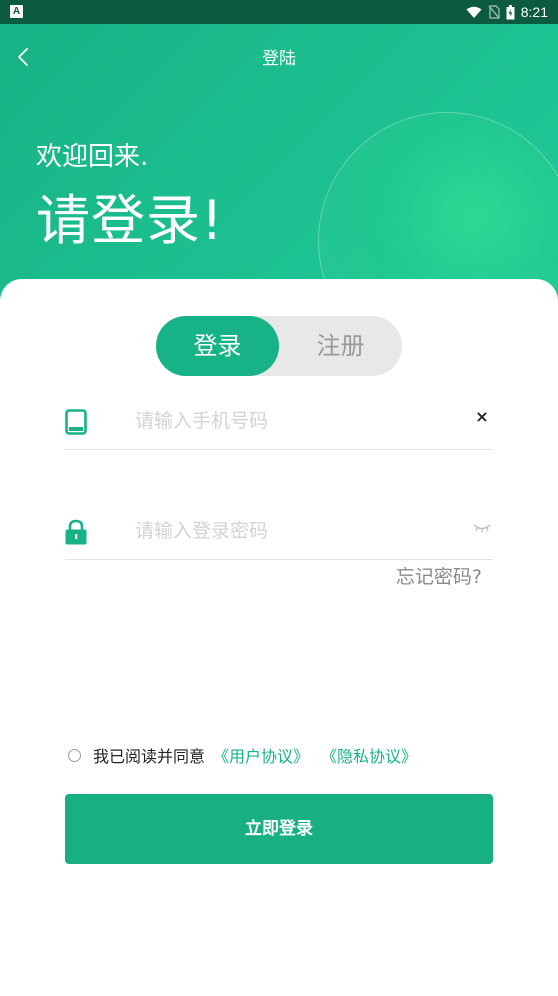 This screenshot has width=558, height=996. I want to click on status-bar: A 8:21, so click(279, 12).